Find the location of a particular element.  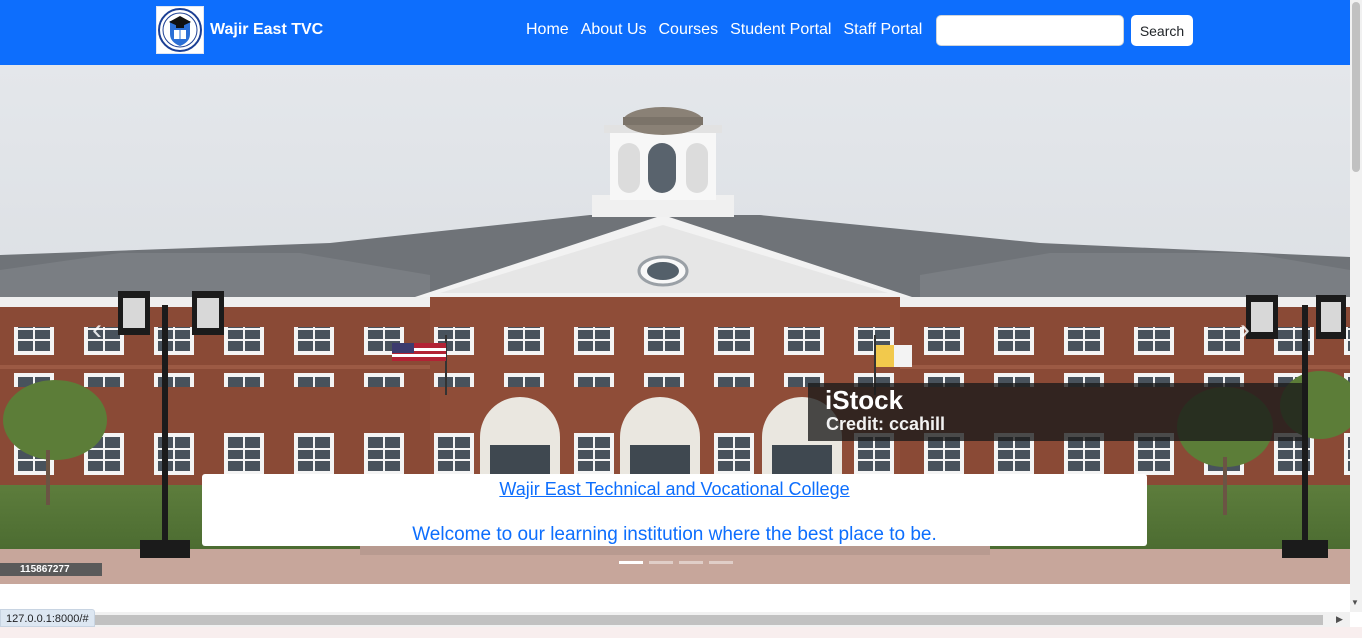

bottom-strip is located at coordinates (681, 632).